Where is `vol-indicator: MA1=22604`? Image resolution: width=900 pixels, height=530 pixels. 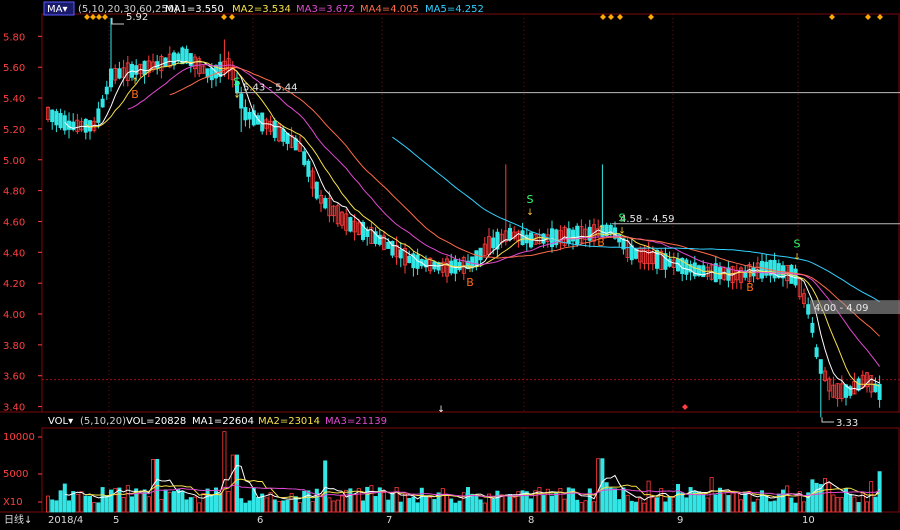
vol-indicator: MA1=22604 is located at coordinates (223, 421).